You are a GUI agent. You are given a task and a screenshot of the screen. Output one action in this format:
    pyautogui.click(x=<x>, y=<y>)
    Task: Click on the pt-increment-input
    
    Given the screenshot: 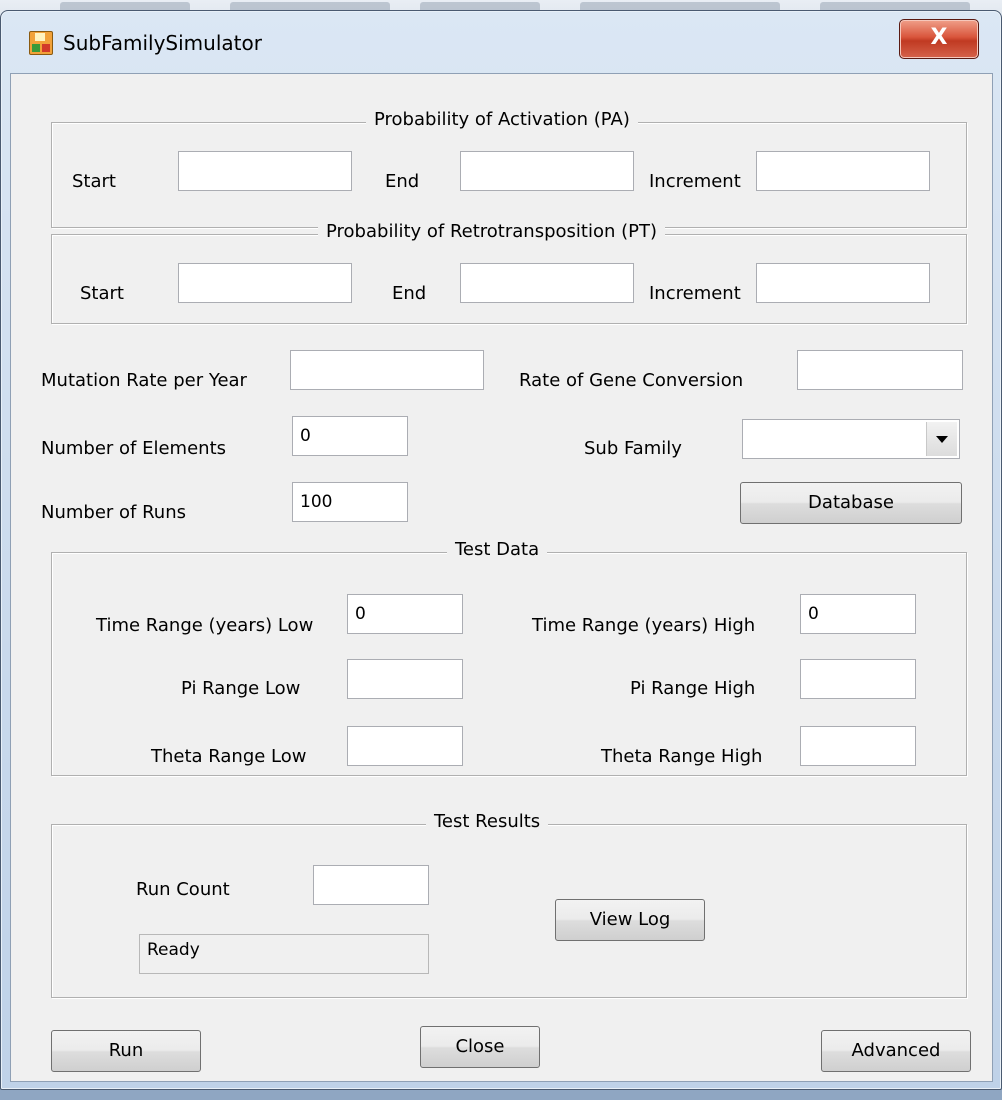 What is the action you would take?
    pyautogui.click(x=843, y=283)
    